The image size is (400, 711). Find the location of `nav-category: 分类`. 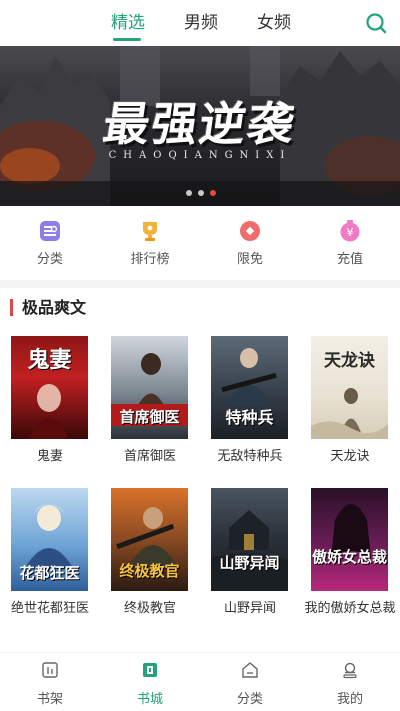

nav-category: 分类 is located at coordinates (250, 684).